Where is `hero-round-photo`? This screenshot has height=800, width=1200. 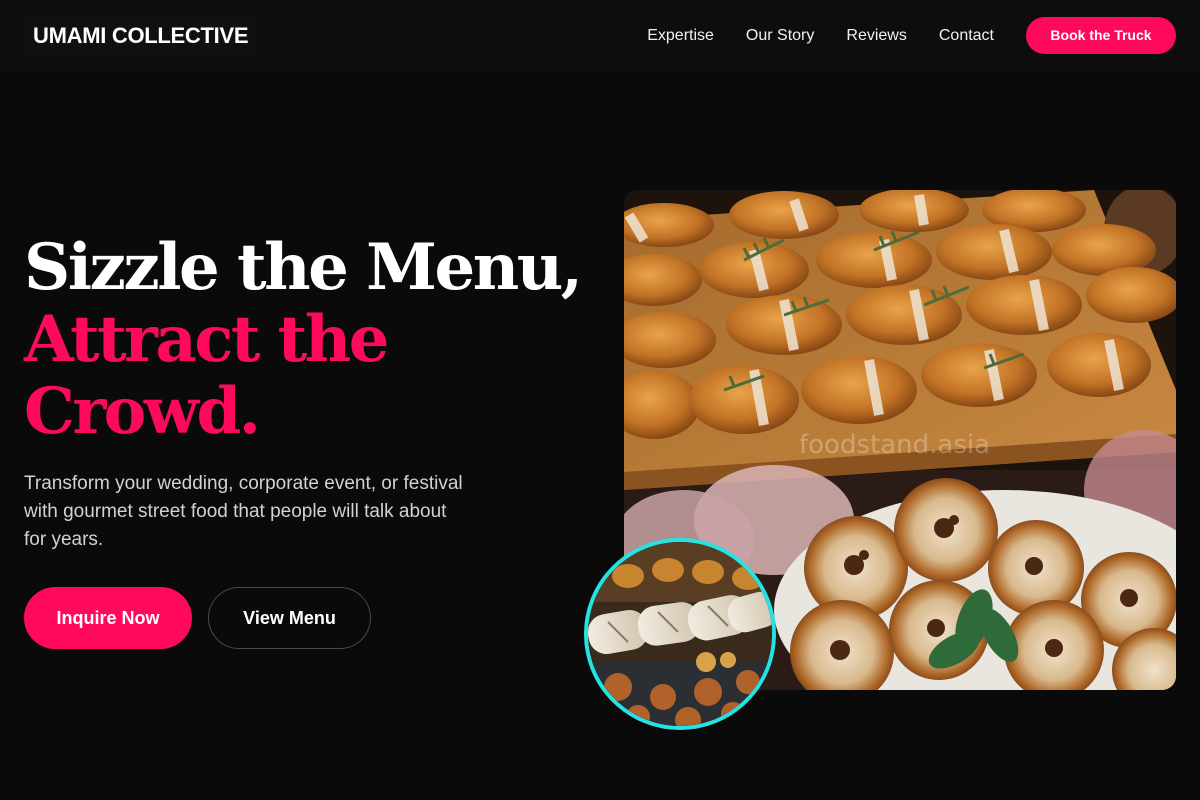 hero-round-photo is located at coordinates (680, 634).